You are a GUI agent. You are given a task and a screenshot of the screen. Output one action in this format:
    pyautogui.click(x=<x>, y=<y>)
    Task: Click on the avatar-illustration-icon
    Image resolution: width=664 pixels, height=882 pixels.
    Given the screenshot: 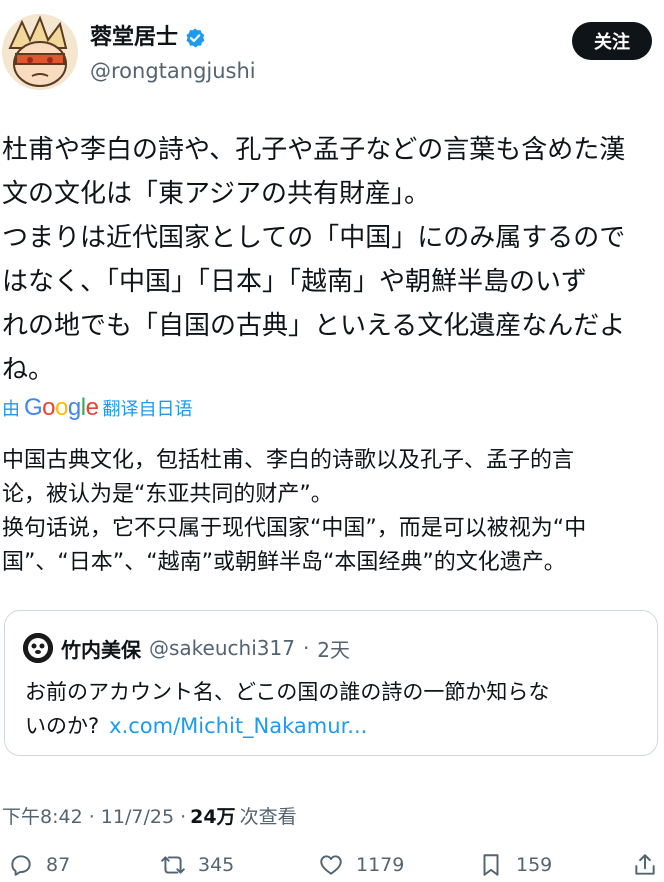 What is the action you would take?
    pyautogui.click(x=40, y=52)
    